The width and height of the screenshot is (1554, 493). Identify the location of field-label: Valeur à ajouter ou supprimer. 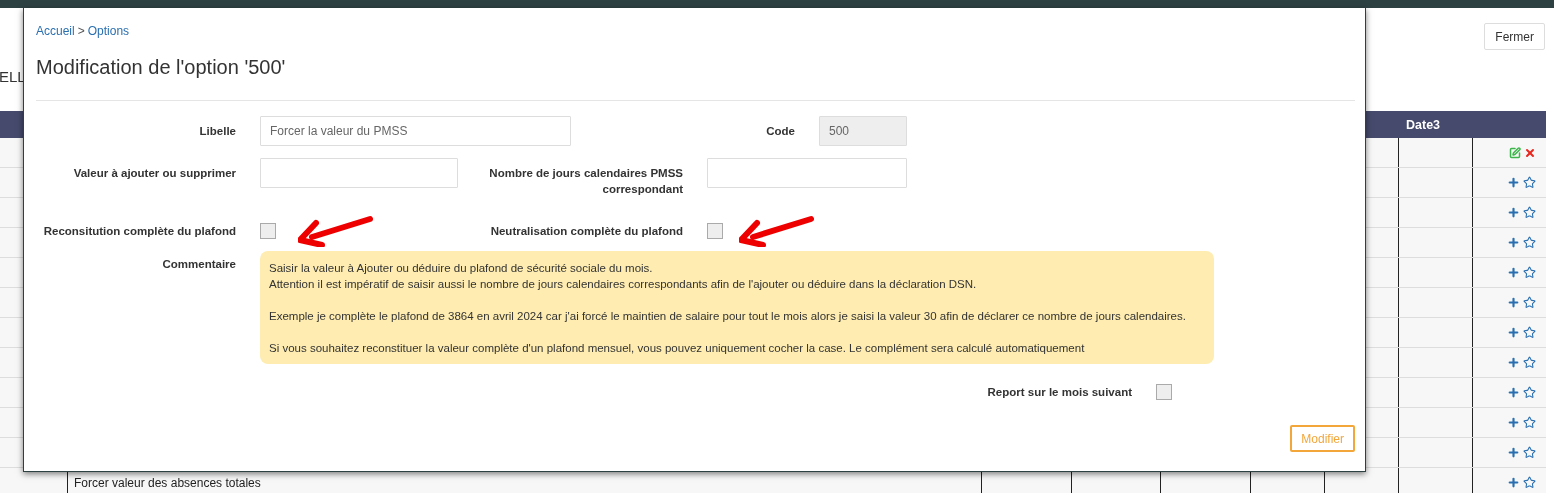
(154, 173).